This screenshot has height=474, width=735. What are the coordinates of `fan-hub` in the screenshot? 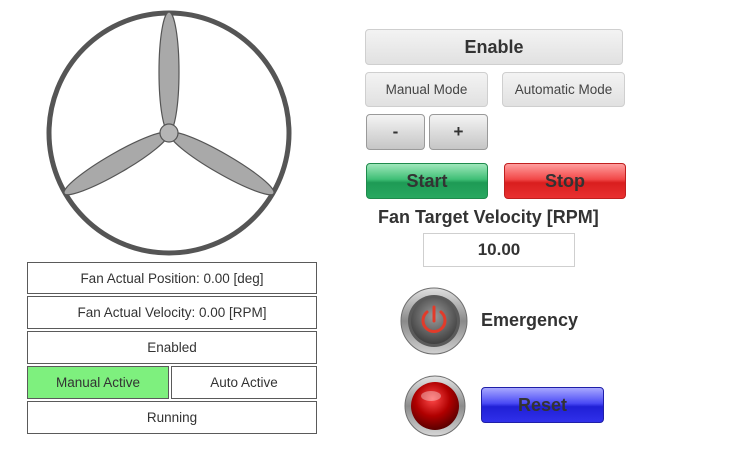 It's located at (169, 133).